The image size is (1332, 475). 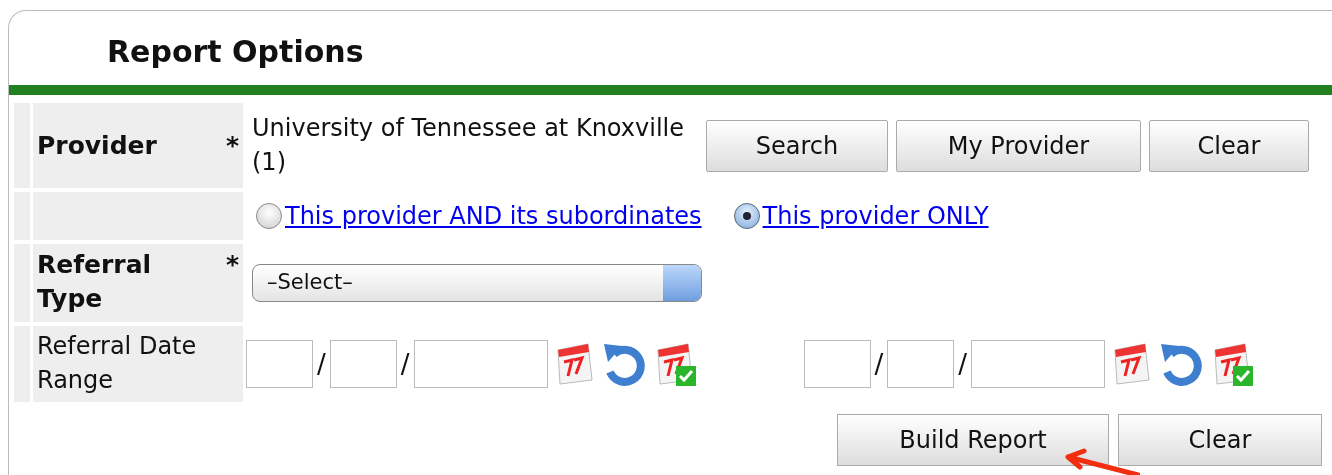 What do you see at coordinates (97, 145) in the screenshot?
I see `field-label: Provider` at bounding box center [97, 145].